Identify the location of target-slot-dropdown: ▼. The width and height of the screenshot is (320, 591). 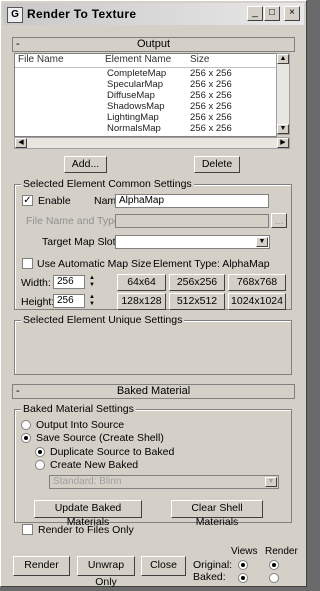
(192, 242).